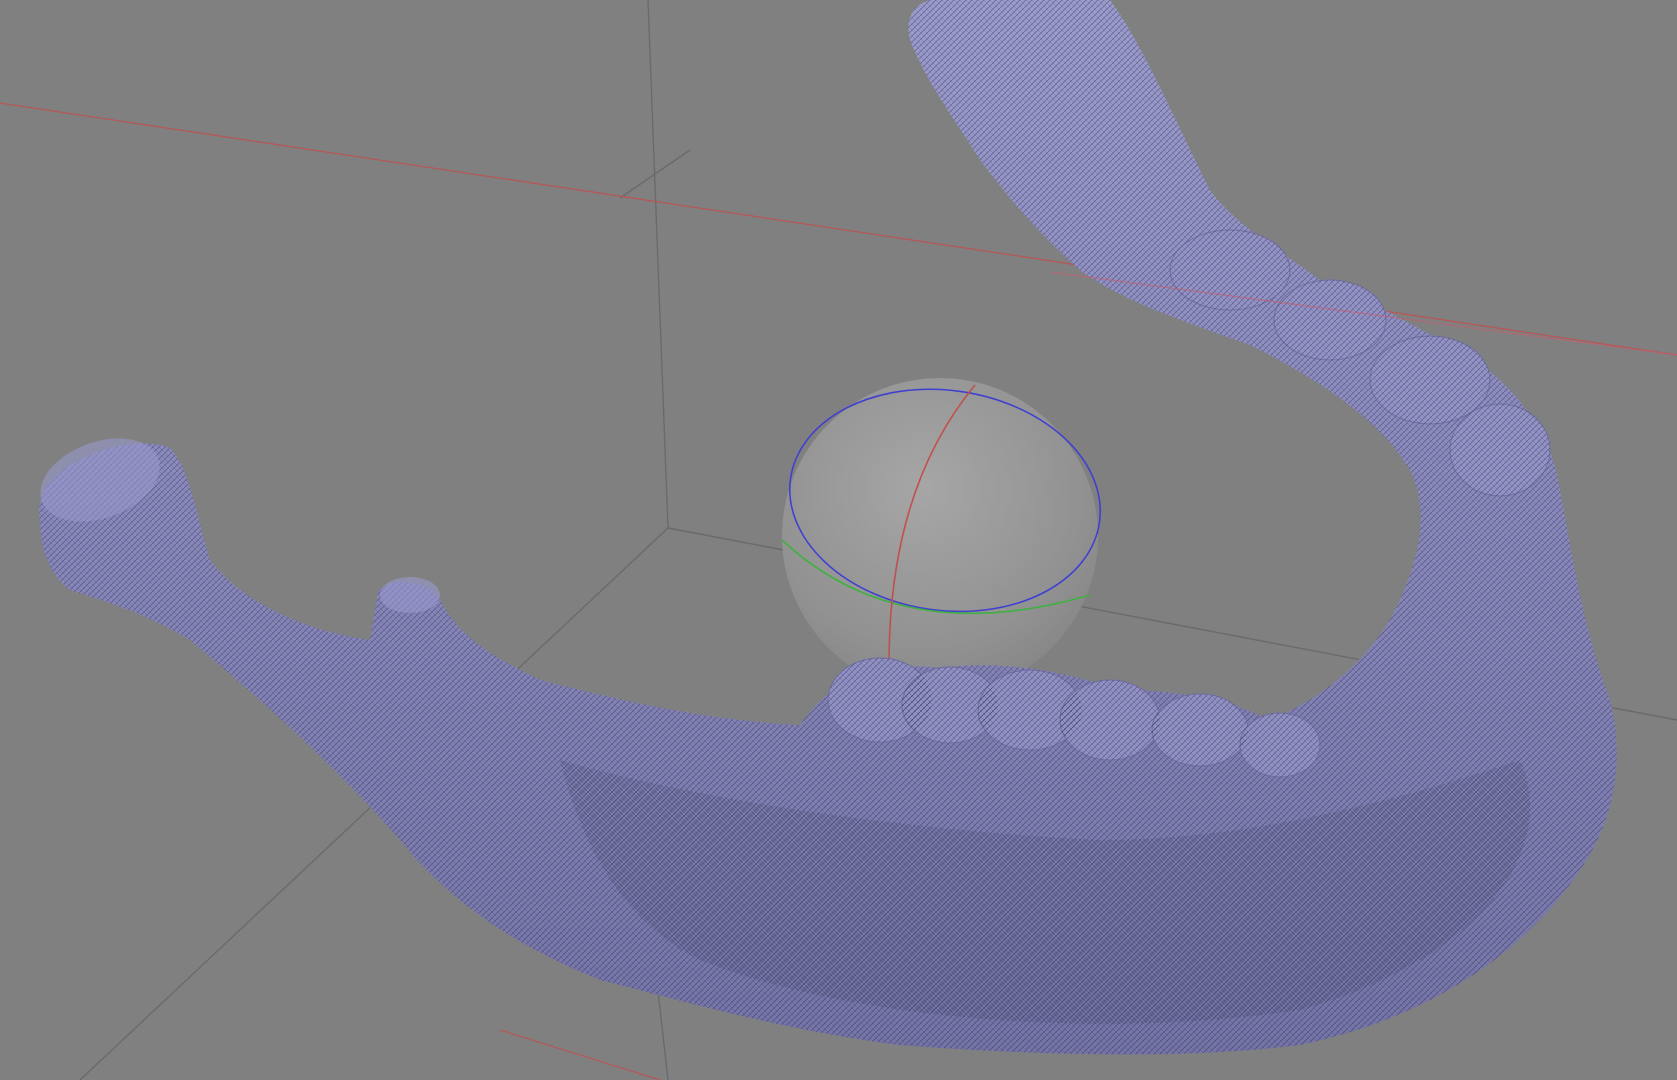 This screenshot has width=1677, height=1080. I want to click on trackball-sphere, so click(940, 536).